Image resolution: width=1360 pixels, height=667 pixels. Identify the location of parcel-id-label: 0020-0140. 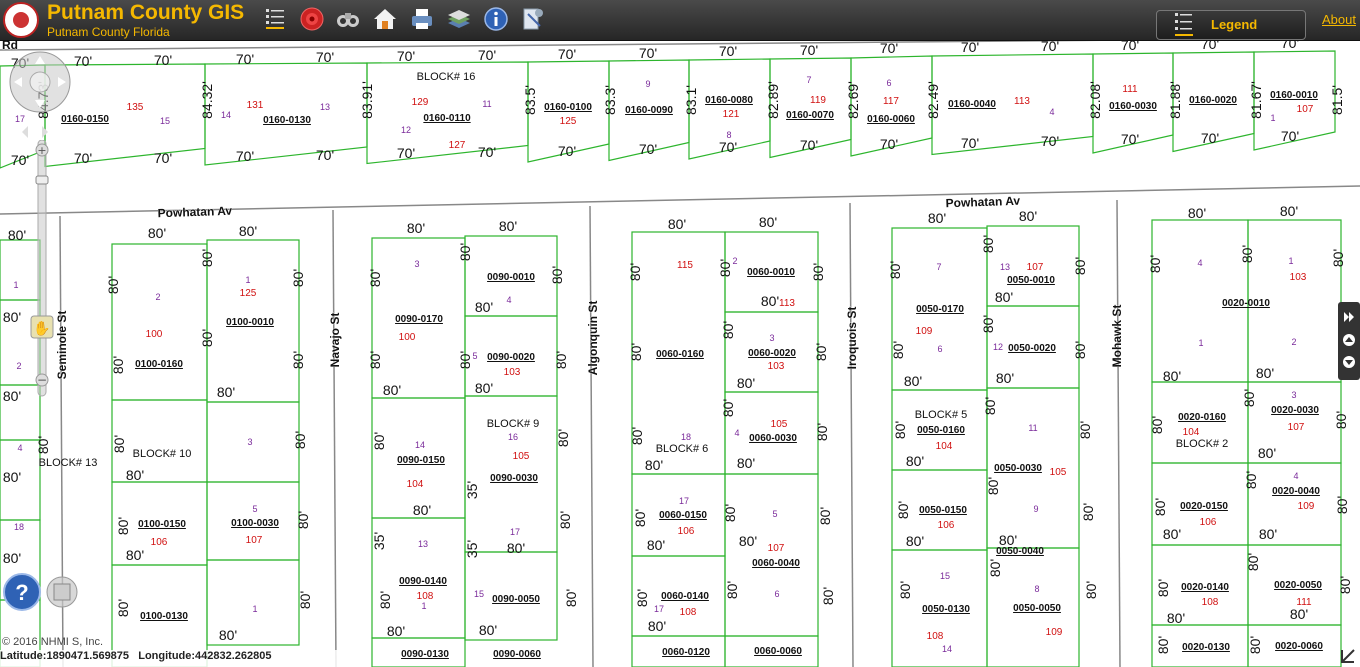
(1205, 587).